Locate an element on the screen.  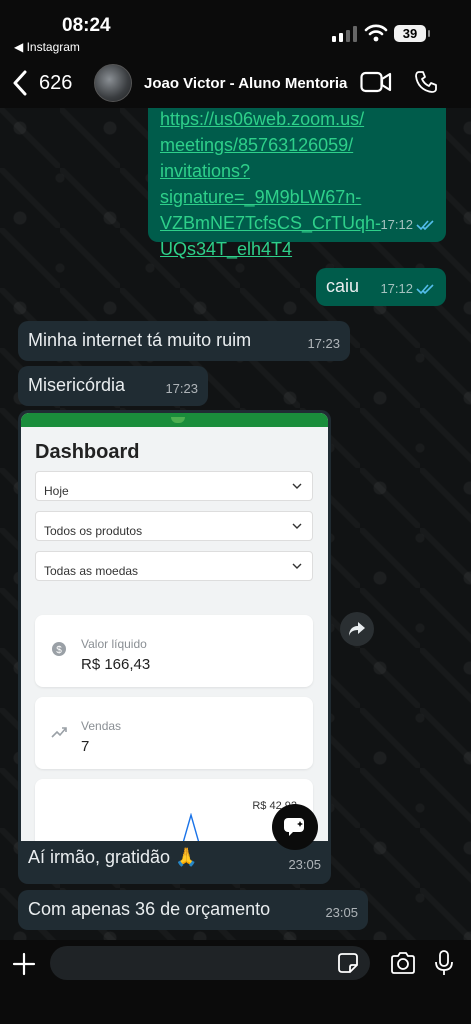
back-chevron-icon is located at coordinates (20, 83).